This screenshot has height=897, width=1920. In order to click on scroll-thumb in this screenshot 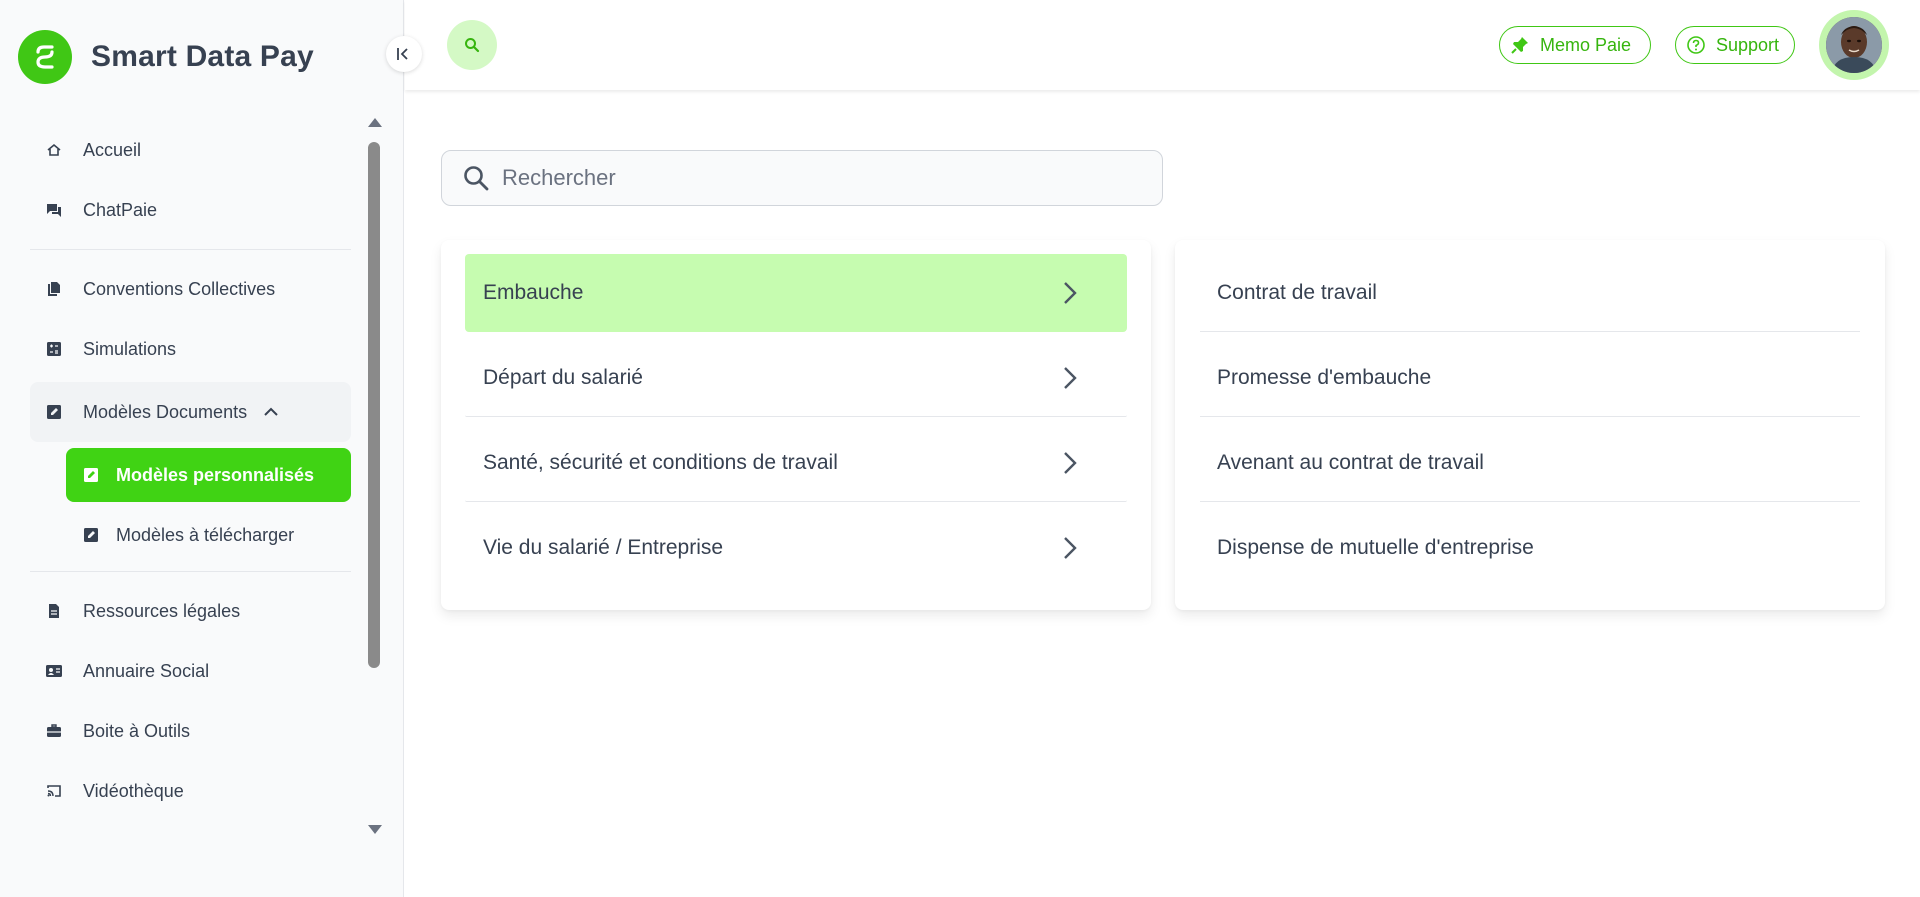, I will do `click(374, 405)`.